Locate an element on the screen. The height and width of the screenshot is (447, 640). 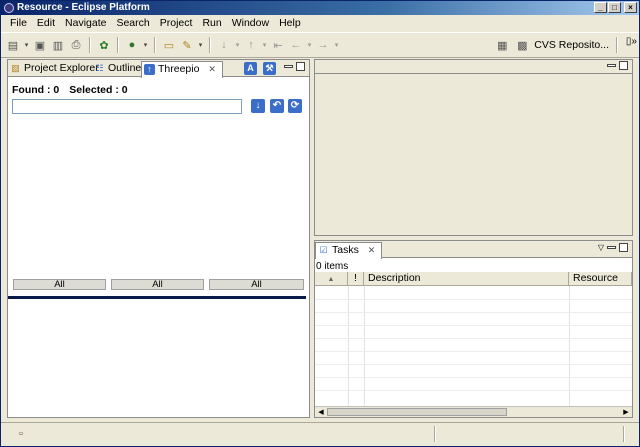
title-bar: Resource - Eclipse Platform _ □ × is located at coordinates (320, 8).